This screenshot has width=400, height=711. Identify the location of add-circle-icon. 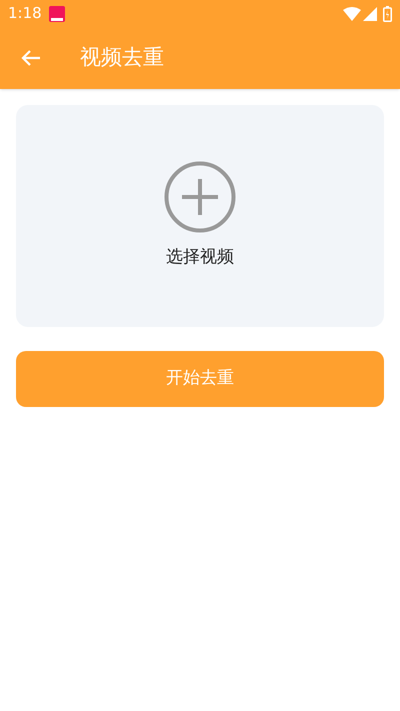
(200, 197).